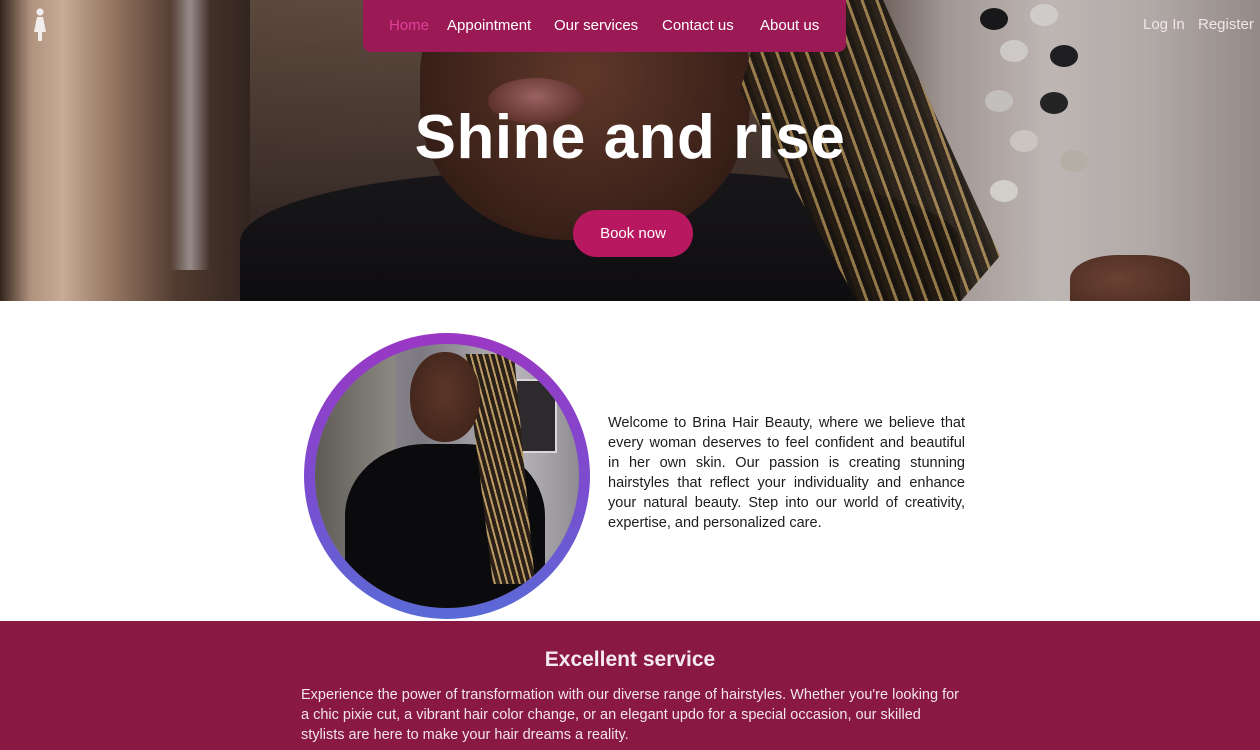  Describe the element at coordinates (409, 25) in the screenshot. I see `nav-item-home: Home` at that location.